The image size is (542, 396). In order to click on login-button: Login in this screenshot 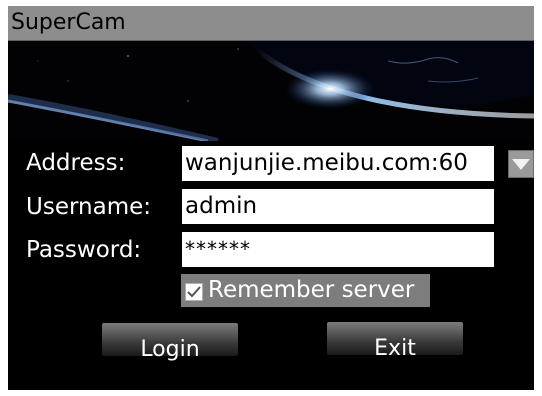, I will do `click(170, 342)`.